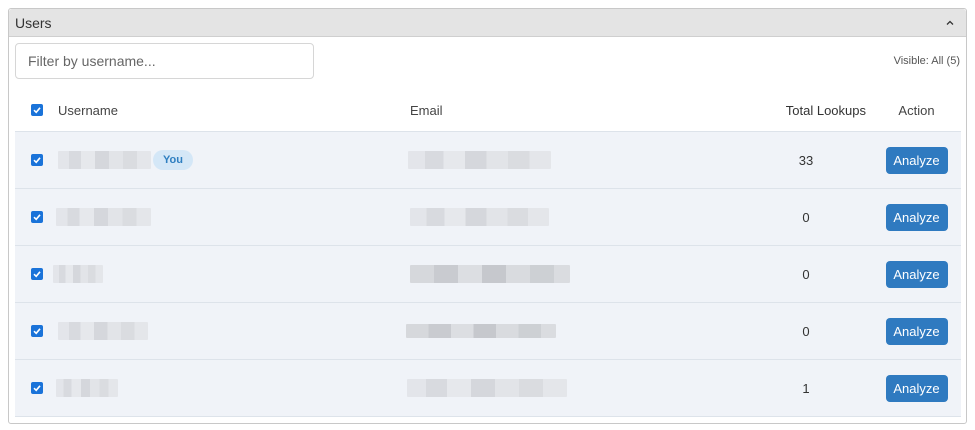 Image resolution: width=975 pixels, height=430 pixels. Describe the element at coordinates (234, 110) in the screenshot. I see `column-header-username: Username` at that location.